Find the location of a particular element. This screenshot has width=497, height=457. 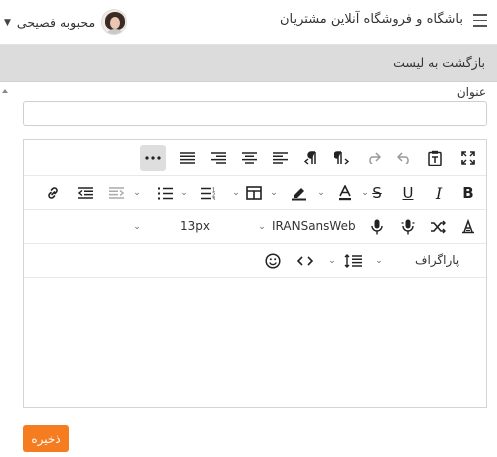

paste-text-icon is located at coordinates (435, 158).